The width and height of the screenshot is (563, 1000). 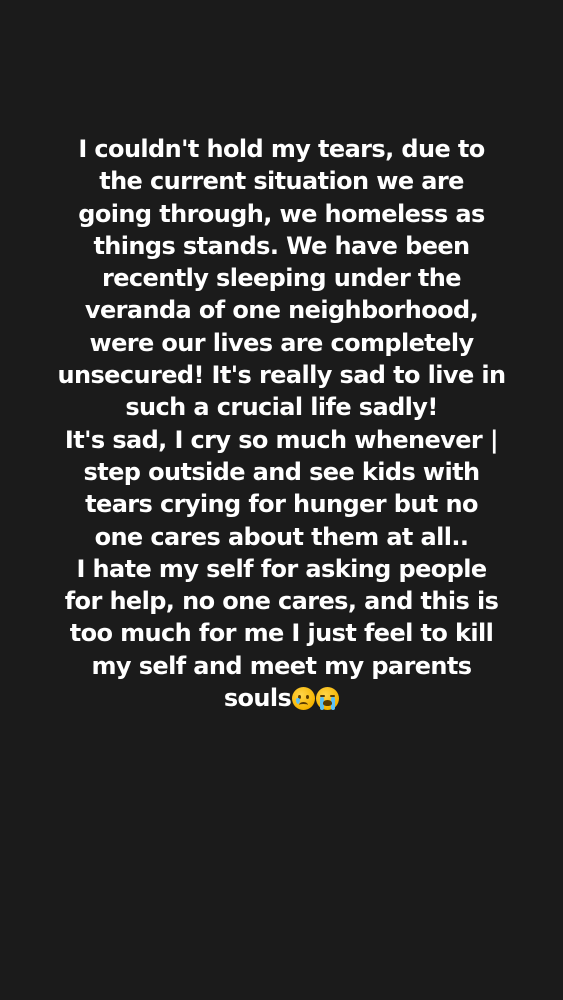 I want to click on story-line: I couldn't hold my tears, due to, so click(x=281, y=149).